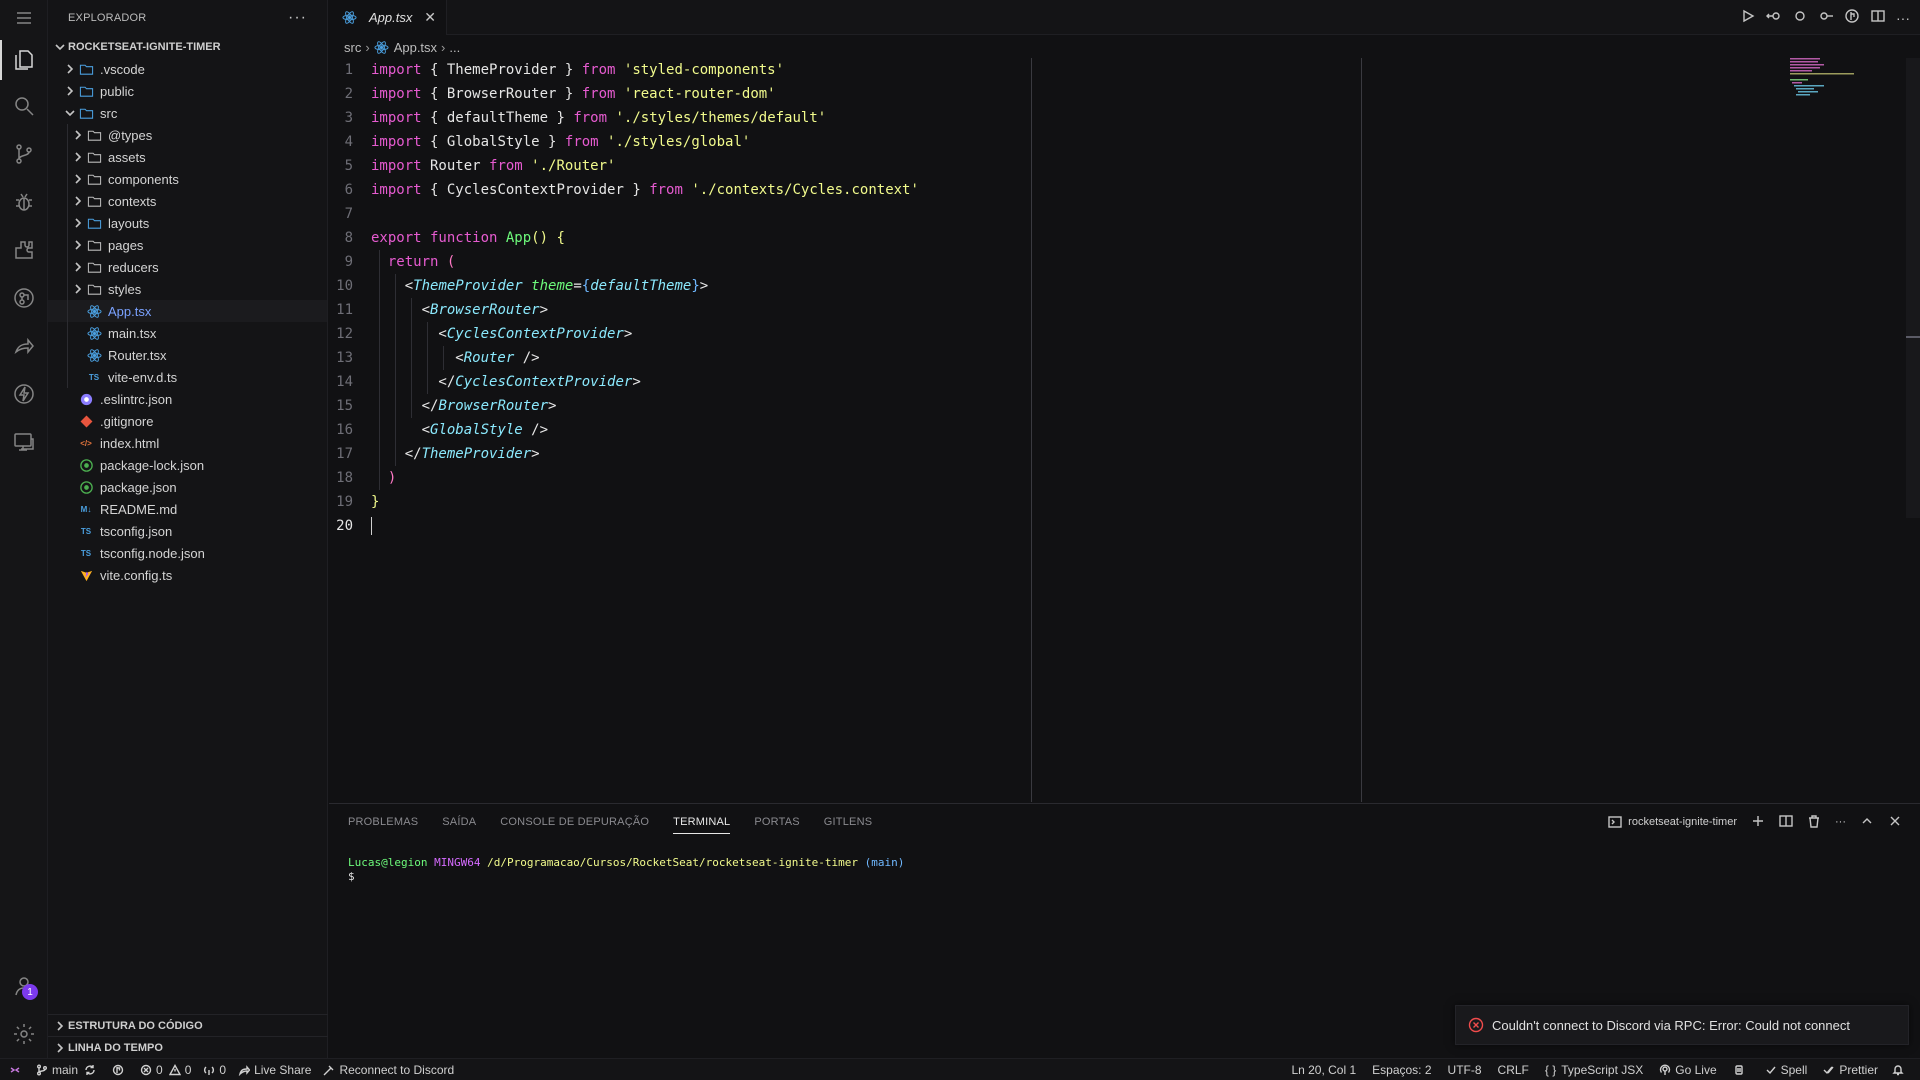 This screenshot has height=1080, width=1920. What do you see at coordinates (187, 245) in the screenshot?
I see `tree-folder: pages` at bounding box center [187, 245].